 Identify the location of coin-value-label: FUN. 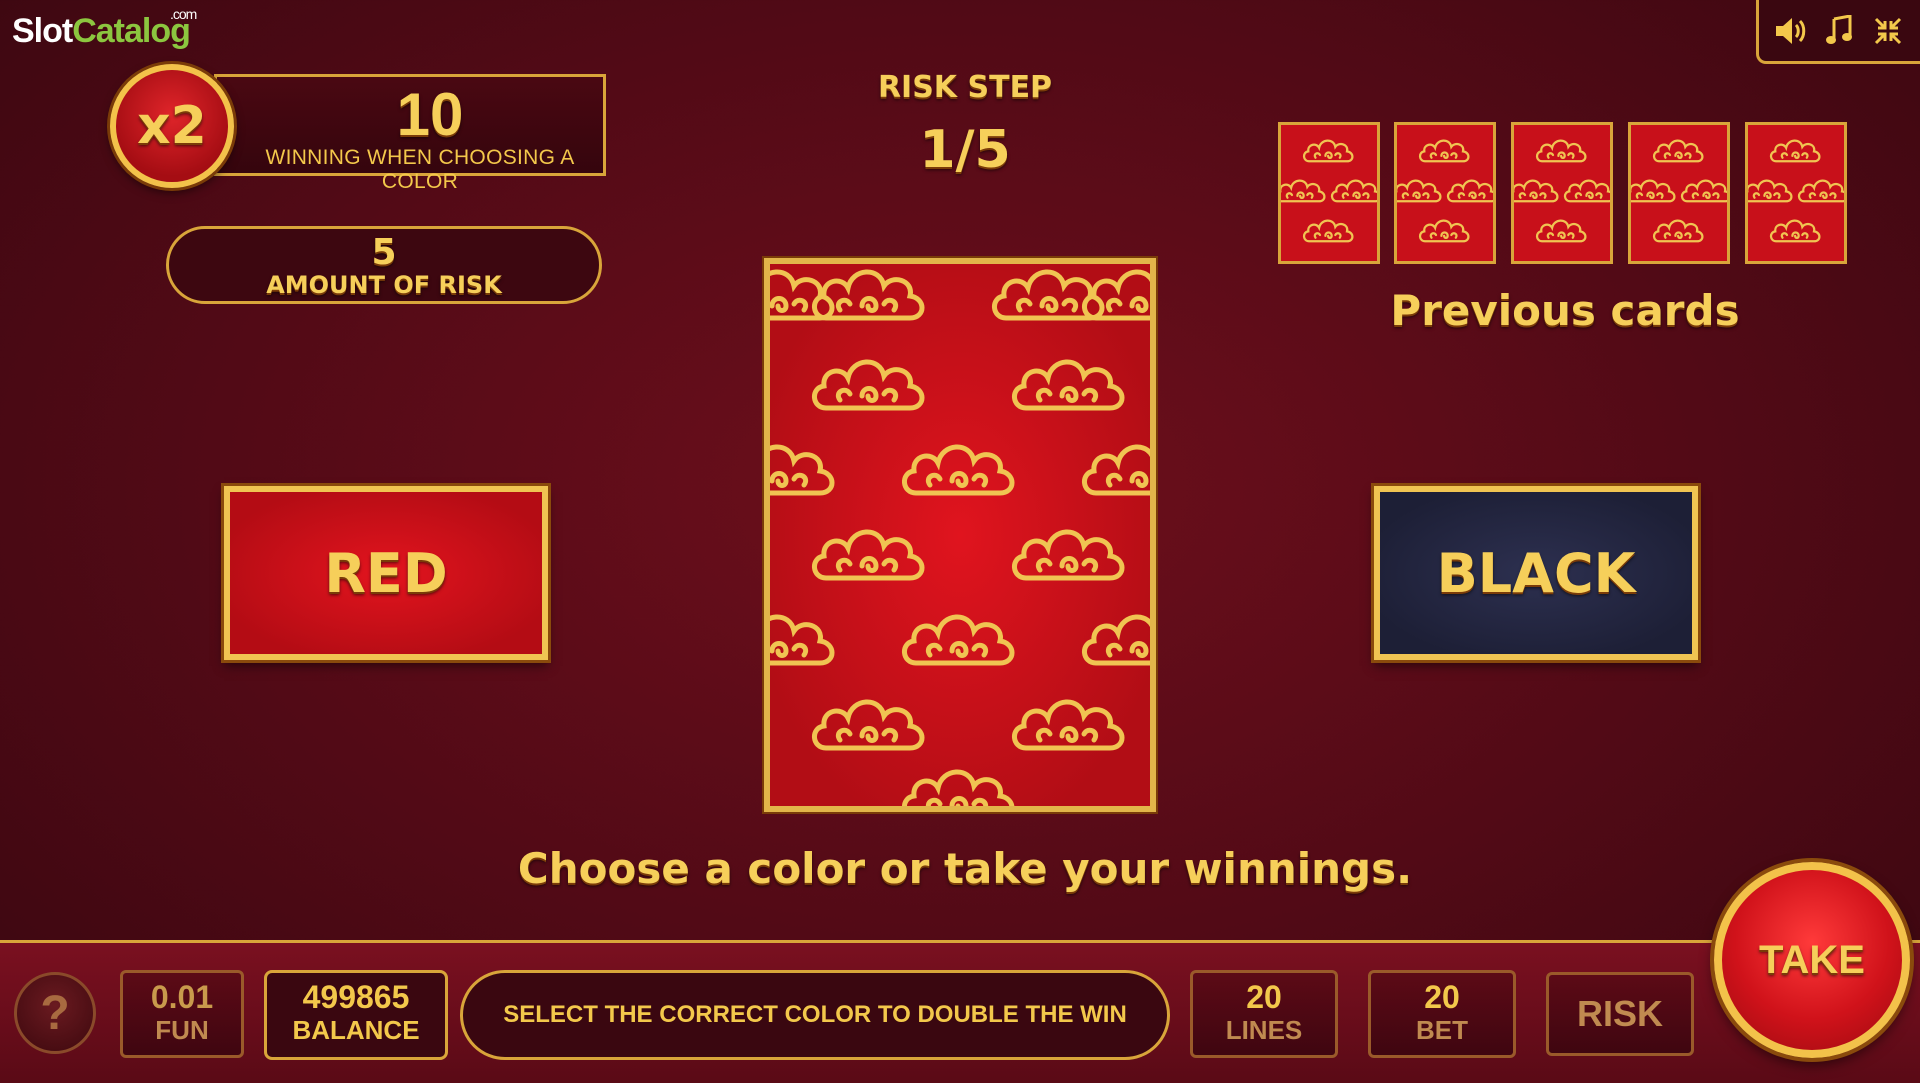
(182, 1030).